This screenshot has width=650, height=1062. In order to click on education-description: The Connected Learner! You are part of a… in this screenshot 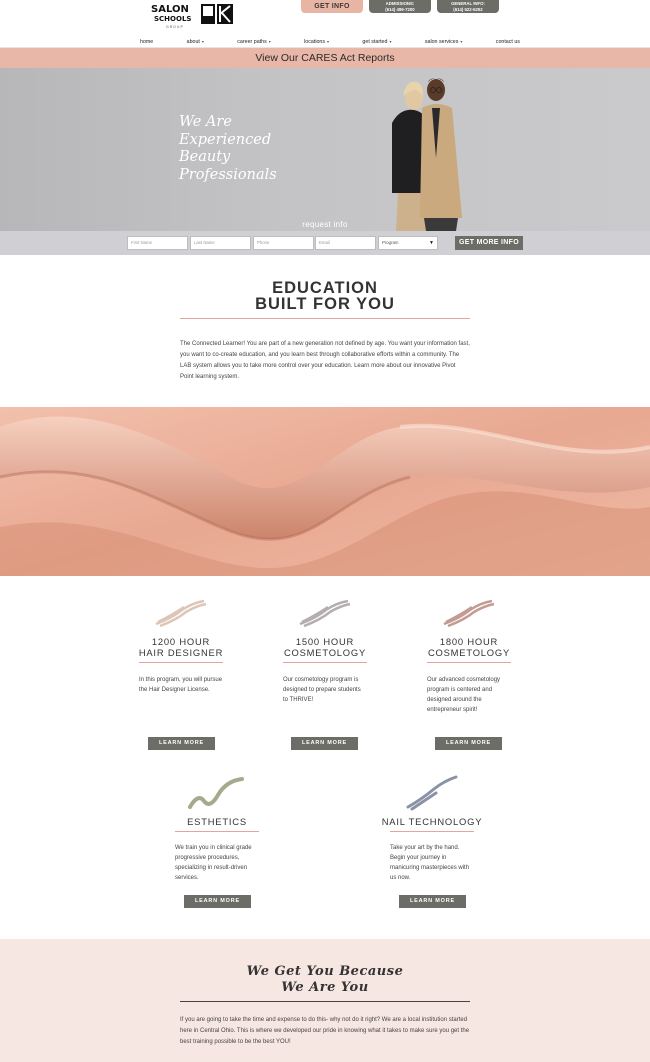, I will do `click(325, 360)`.